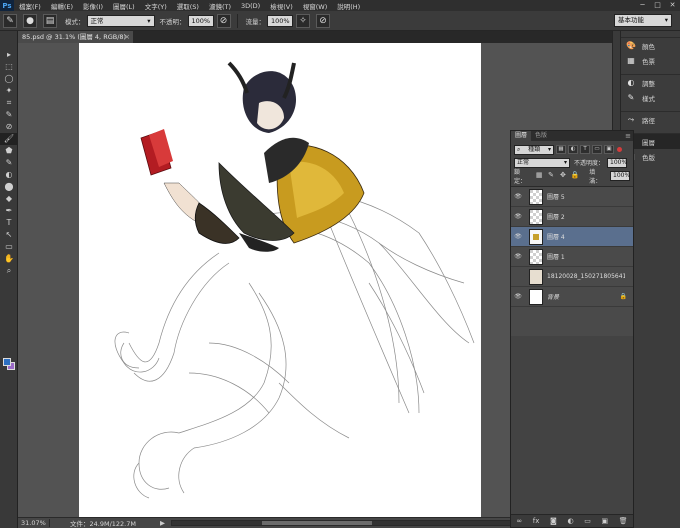 This screenshot has width=680, height=528. What do you see at coordinates (93, 6) in the screenshot?
I see `menu-image: 影像(I)` at bounding box center [93, 6].